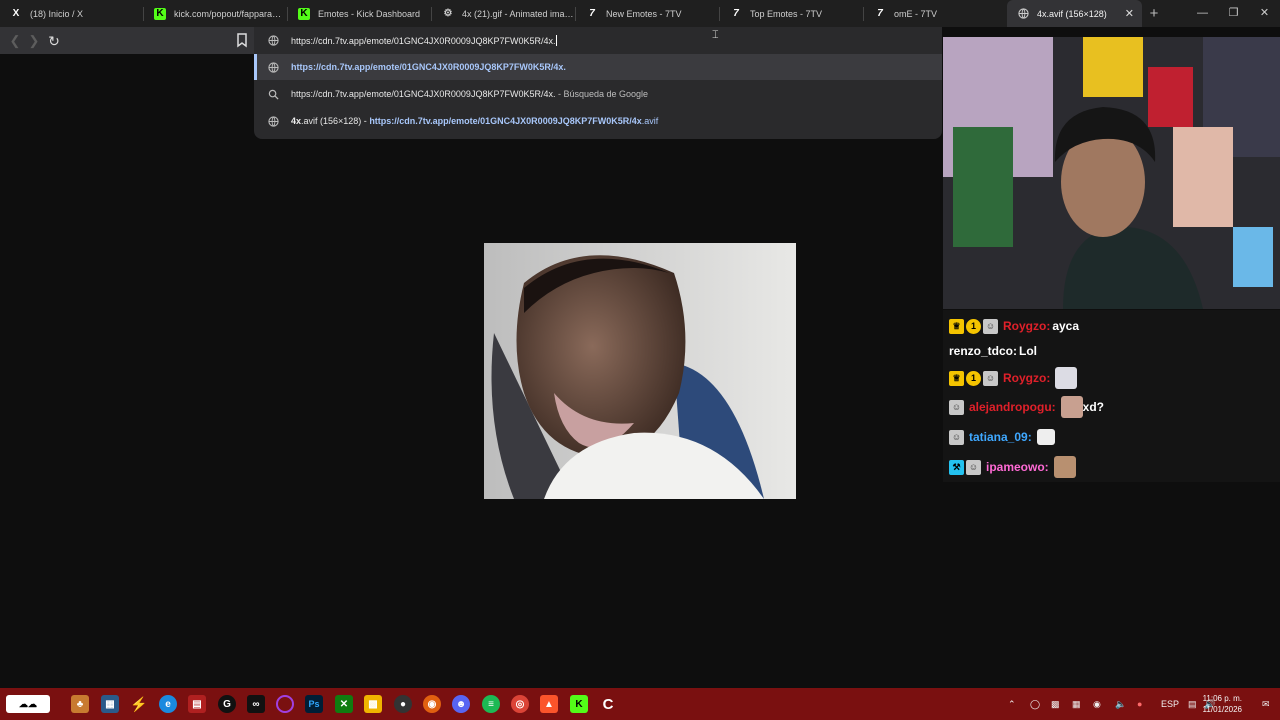  I want to click on forward-icon: ❯, so click(34, 41).